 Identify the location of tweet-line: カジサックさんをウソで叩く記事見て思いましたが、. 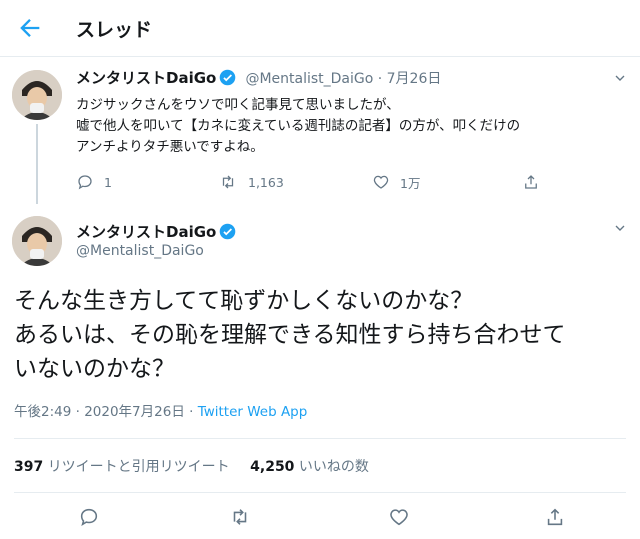
(238, 105).